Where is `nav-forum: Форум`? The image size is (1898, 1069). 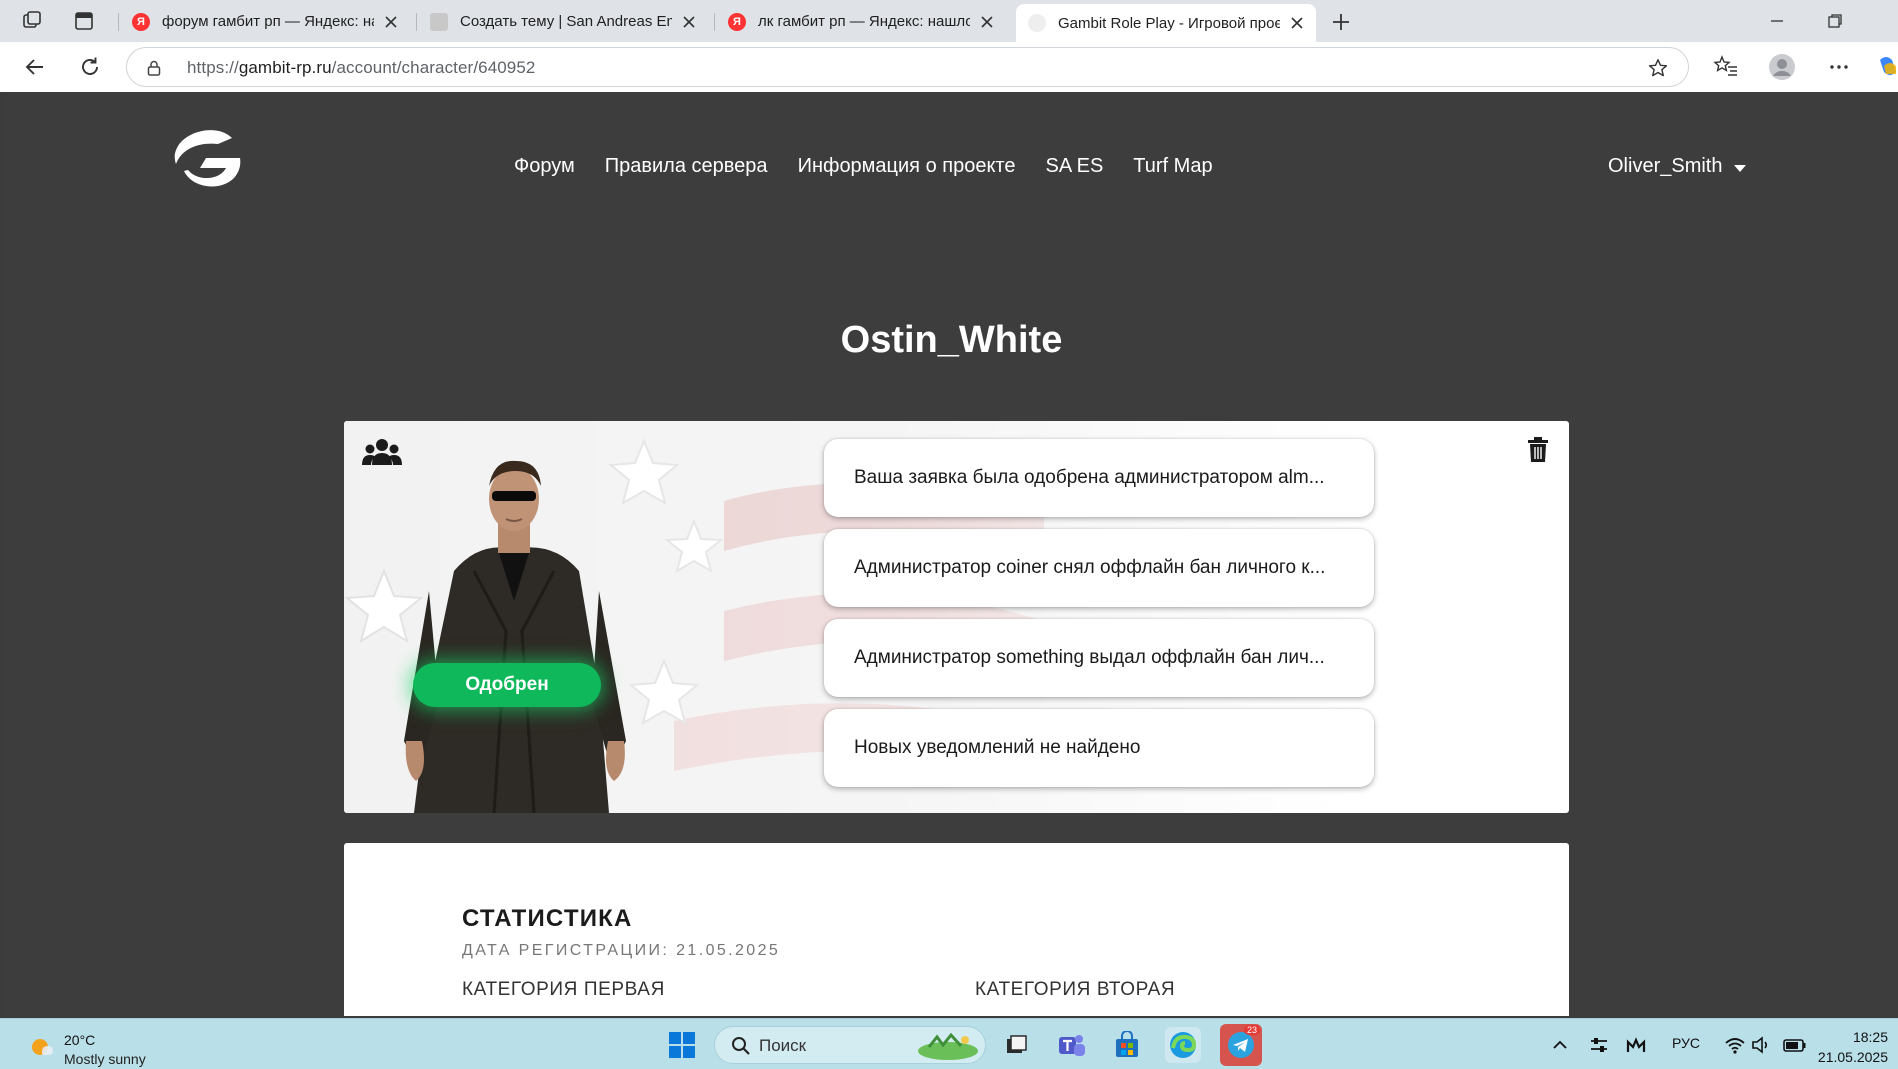
nav-forum: Форум is located at coordinates (544, 166).